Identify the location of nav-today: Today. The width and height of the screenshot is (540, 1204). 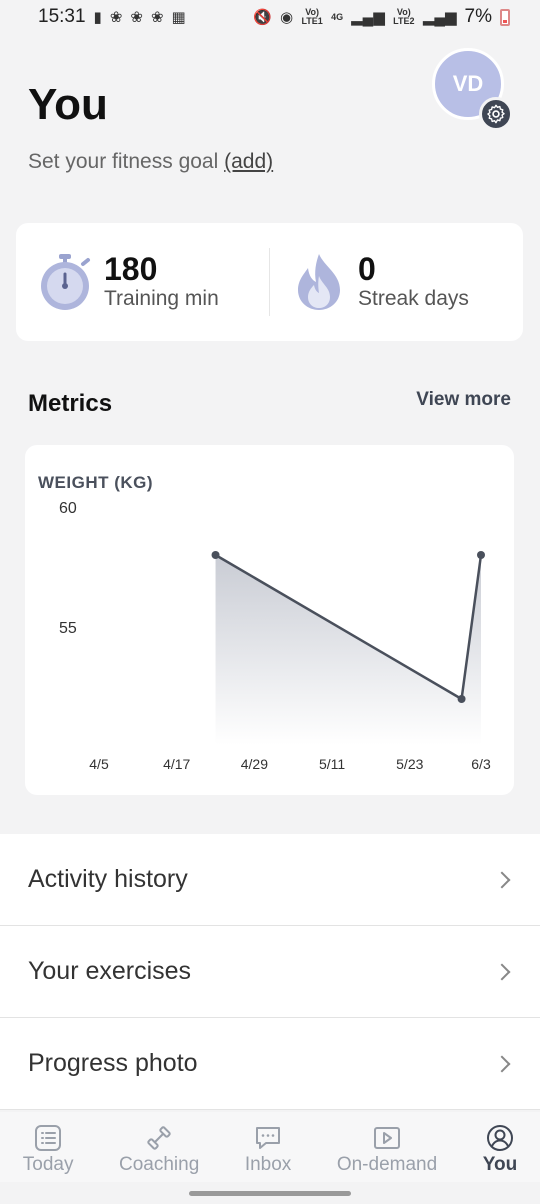
(48, 1150).